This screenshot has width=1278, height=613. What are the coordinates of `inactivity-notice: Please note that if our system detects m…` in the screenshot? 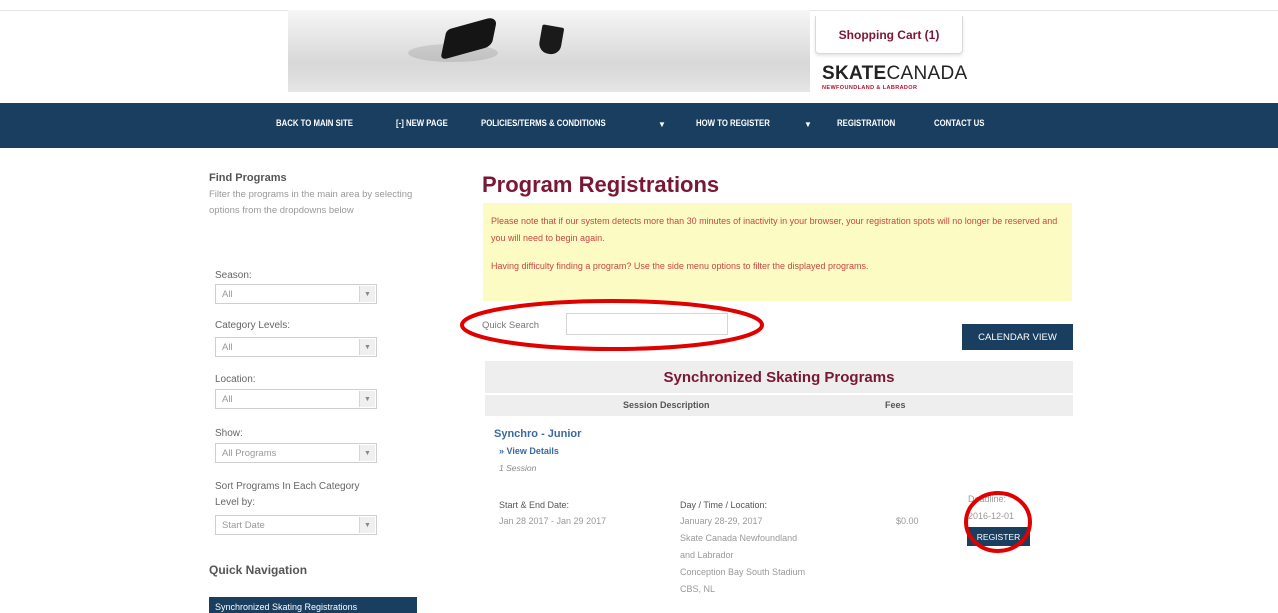 It's located at (777, 252).